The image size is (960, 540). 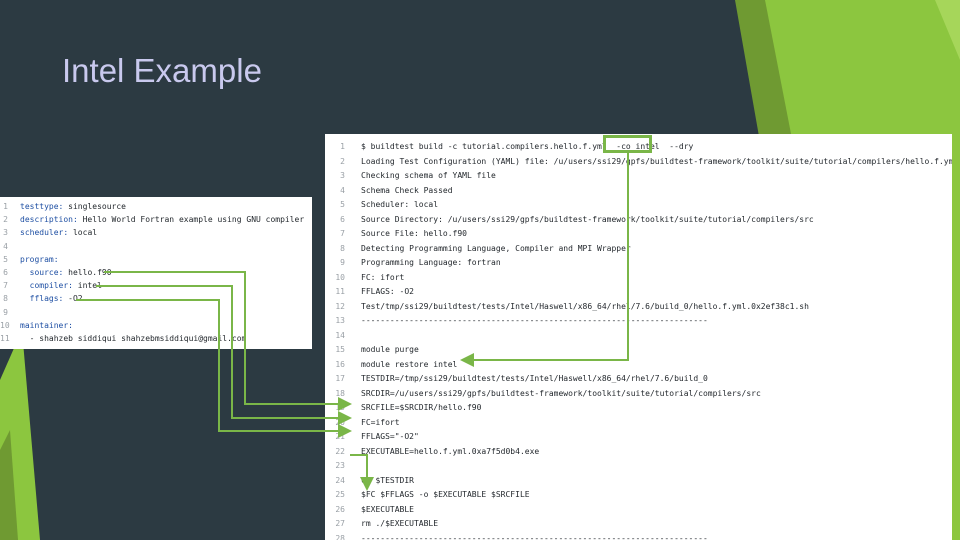 What do you see at coordinates (407, 190) in the screenshot?
I see `terminal-line-text: Schema Check Passed` at bounding box center [407, 190].